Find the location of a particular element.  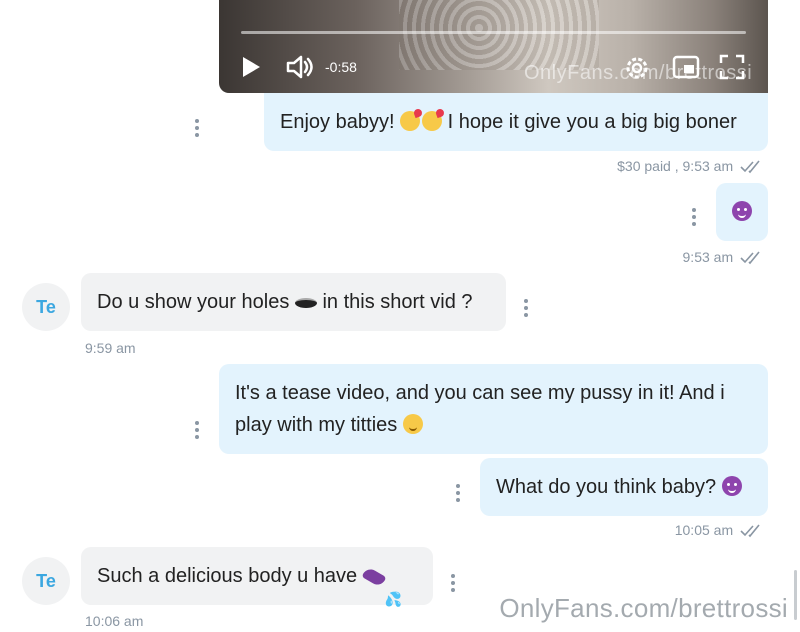

page-watermark: OnlyFans.com/brettrossi is located at coordinates (643, 608).